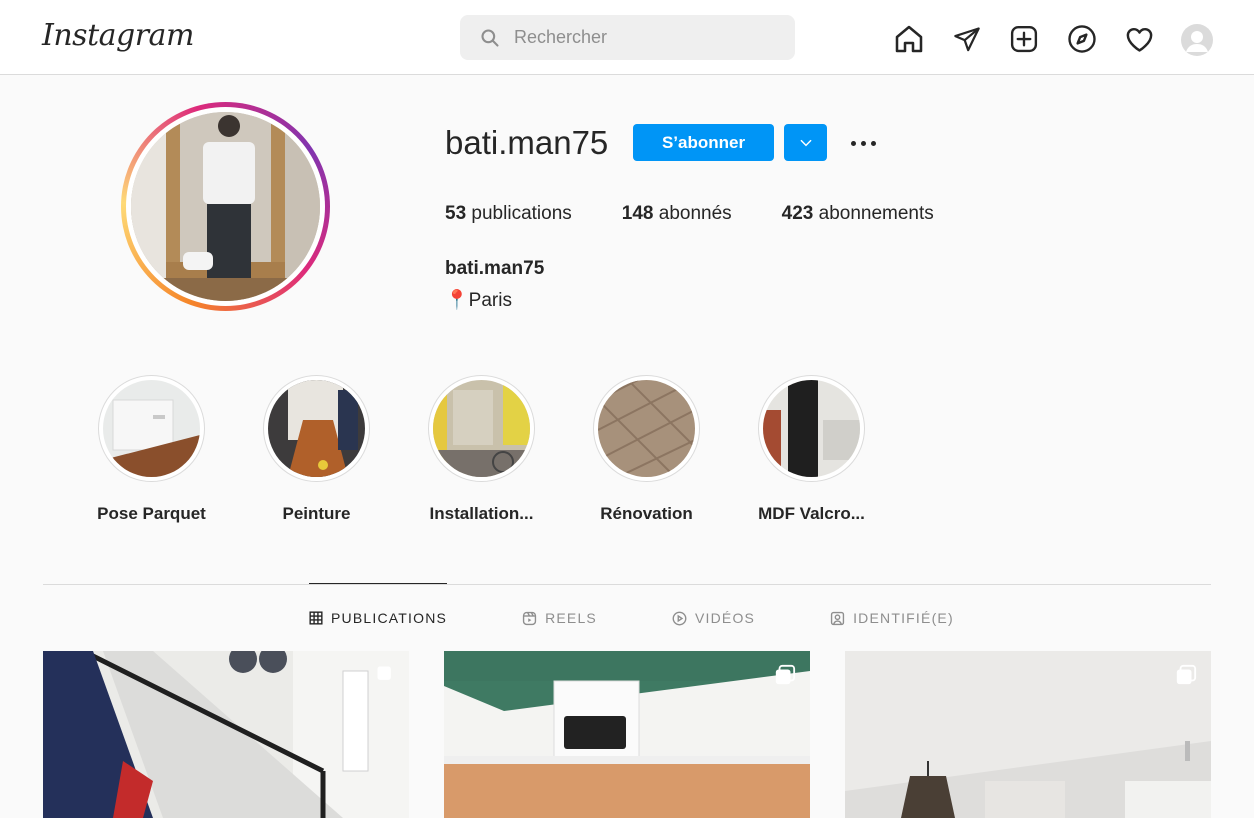 This screenshot has width=1254, height=818. I want to click on profile-photo-image, so click(225, 206).